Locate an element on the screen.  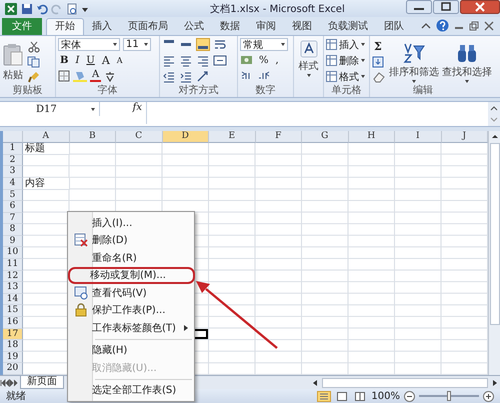
insert-function-button: fx is located at coordinates (123, 108).